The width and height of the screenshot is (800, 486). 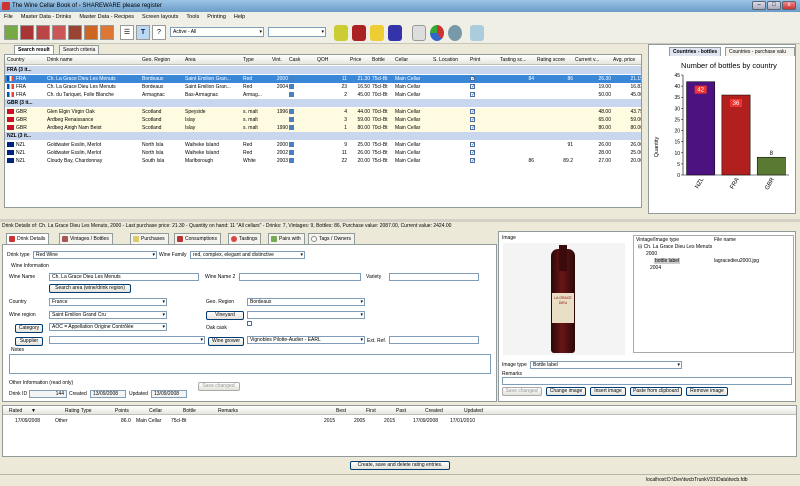 I want to click on wine-name2-field, so click(x=300, y=277).